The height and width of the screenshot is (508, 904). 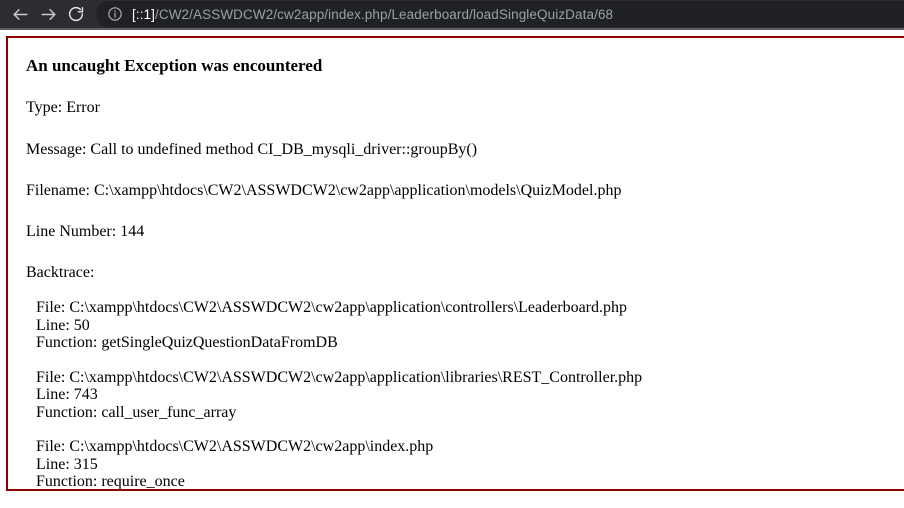 I want to click on error-type-line: Type: Error, so click(x=63, y=108).